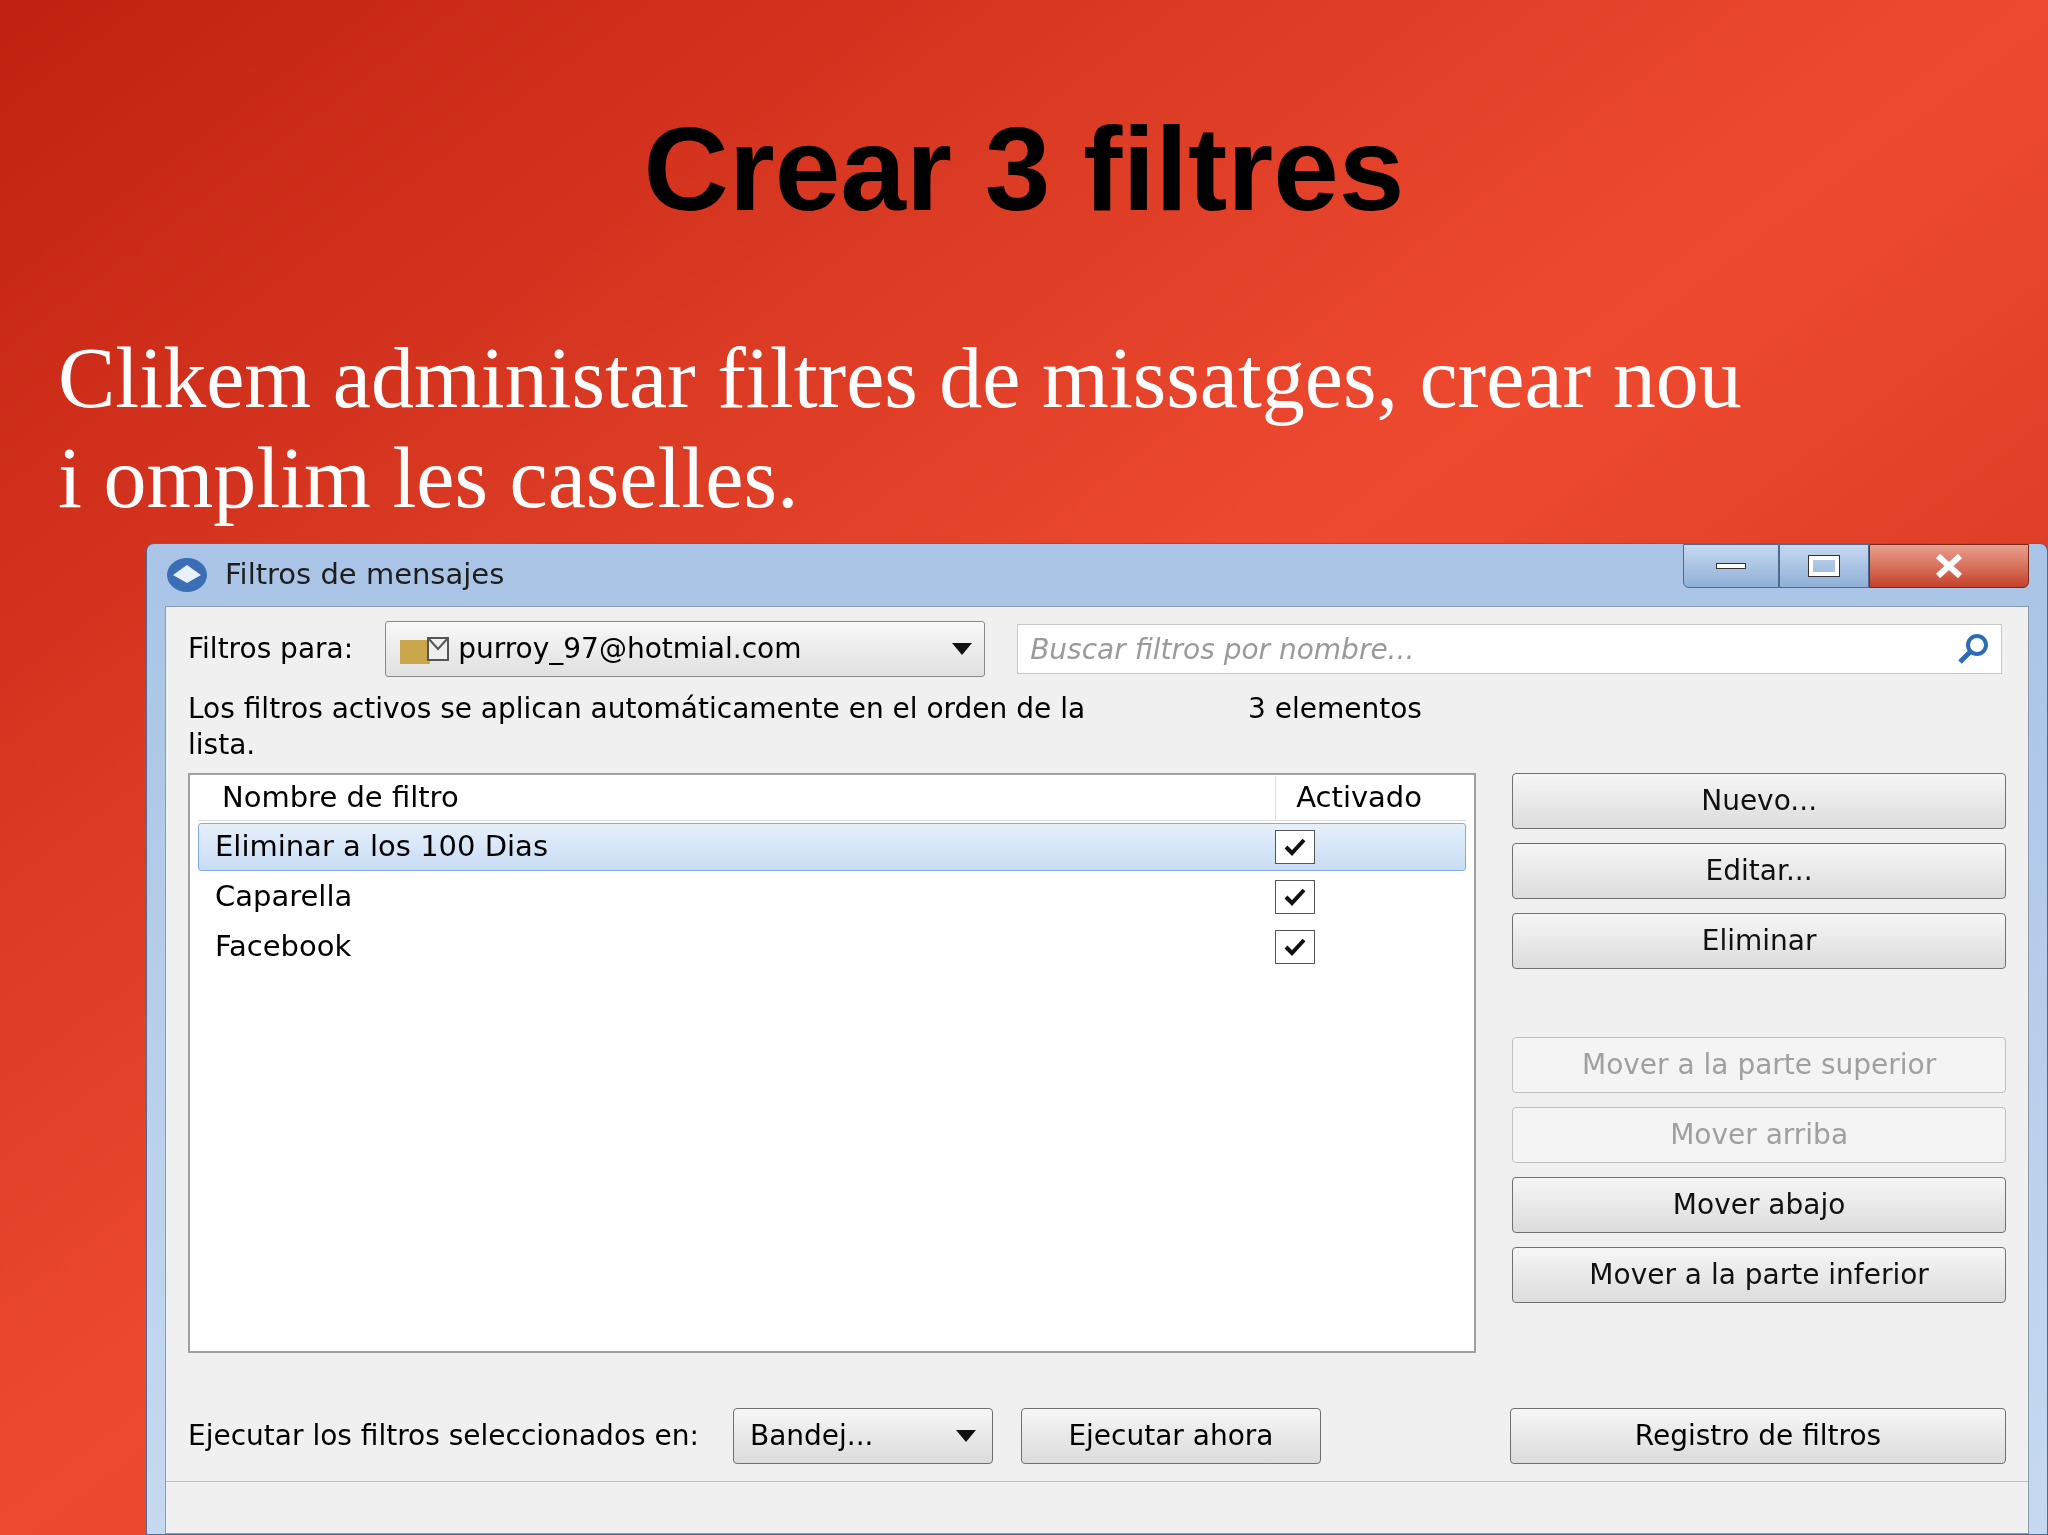 This screenshot has height=1535, width=2048. Describe the element at coordinates (1731, 566) in the screenshot. I see `minimize-button` at that location.